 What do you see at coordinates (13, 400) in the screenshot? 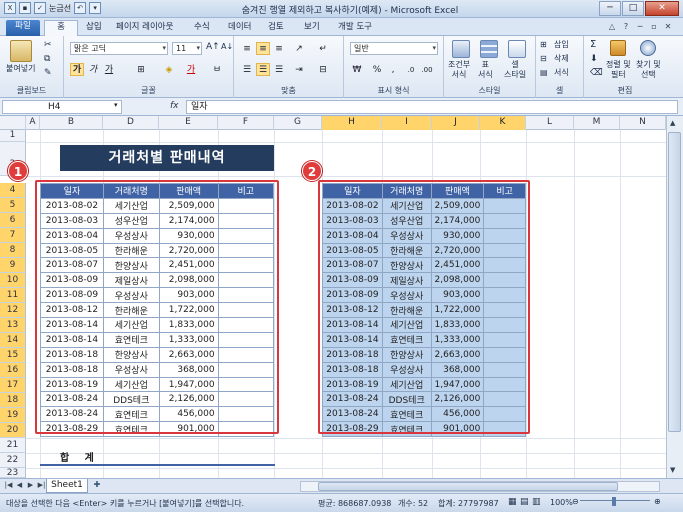
I see `row-header: 18` at bounding box center [13, 400].